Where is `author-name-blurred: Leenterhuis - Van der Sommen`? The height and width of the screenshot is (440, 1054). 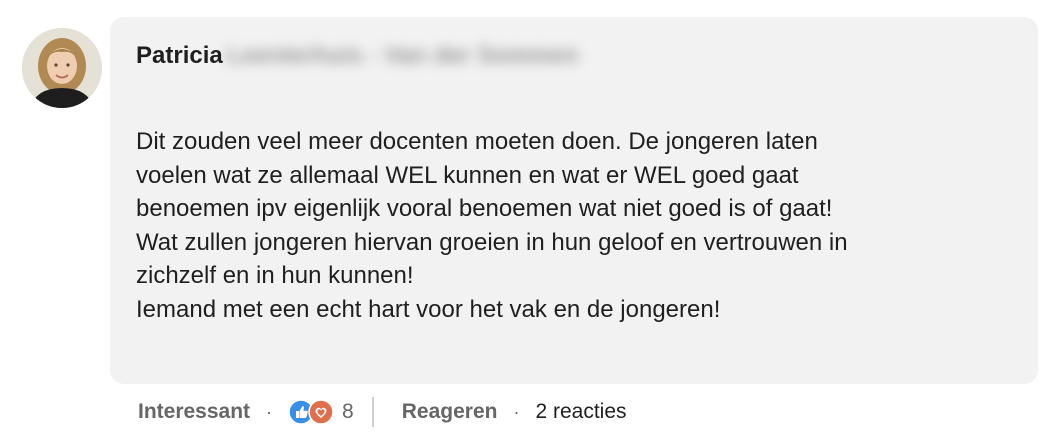
author-name-blurred: Leenterhuis - Van der Sommen is located at coordinates (402, 55).